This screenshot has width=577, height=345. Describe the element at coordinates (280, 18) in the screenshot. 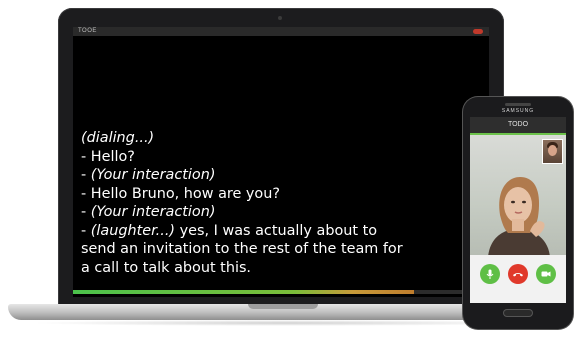

I see `webcam-icon` at that location.